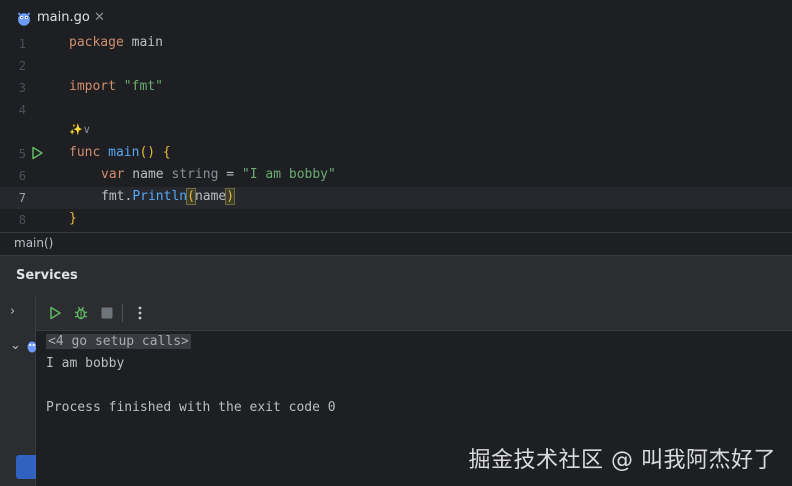  Describe the element at coordinates (414, 313) in the screenshot. I see `console-toolbar` at that location.